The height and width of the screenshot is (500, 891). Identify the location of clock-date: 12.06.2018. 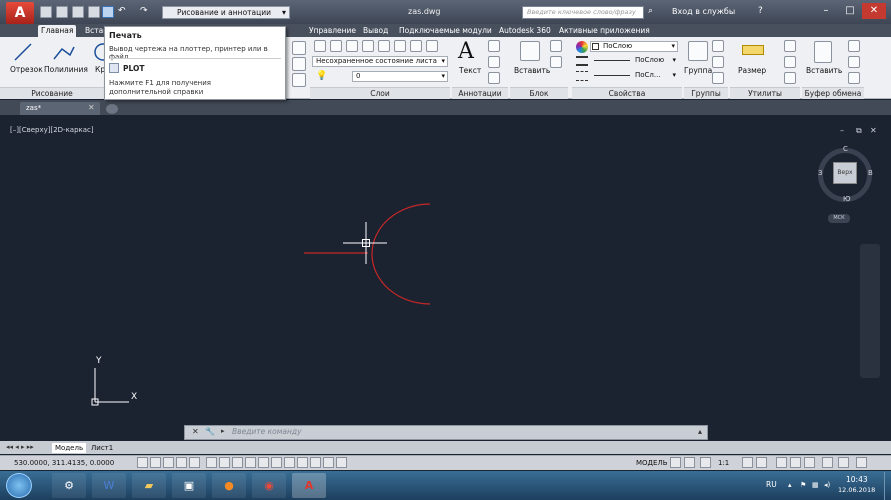
(856, 490).